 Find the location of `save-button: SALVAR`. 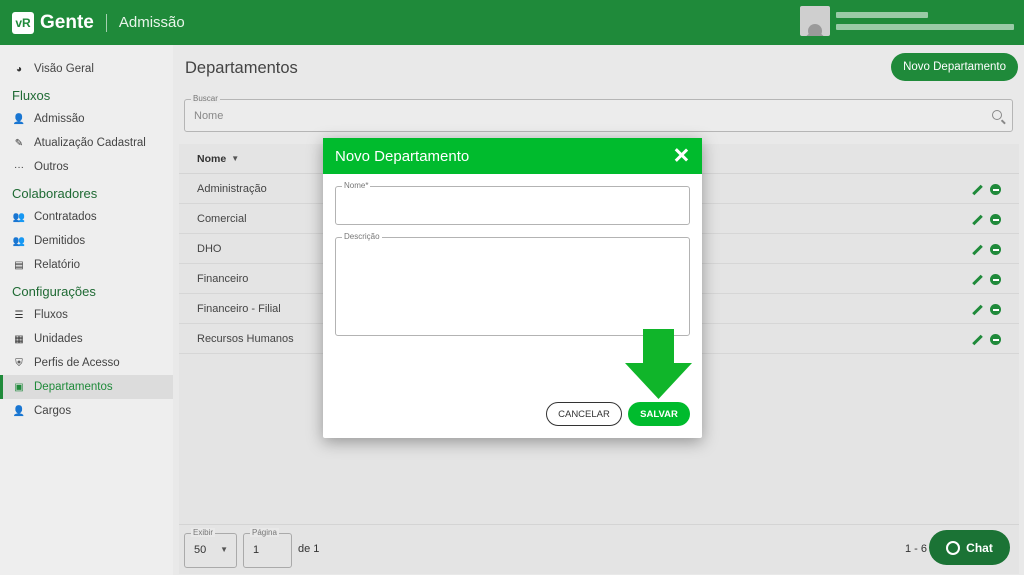

save-button: SALVAR is located at coordinates (659, 414).